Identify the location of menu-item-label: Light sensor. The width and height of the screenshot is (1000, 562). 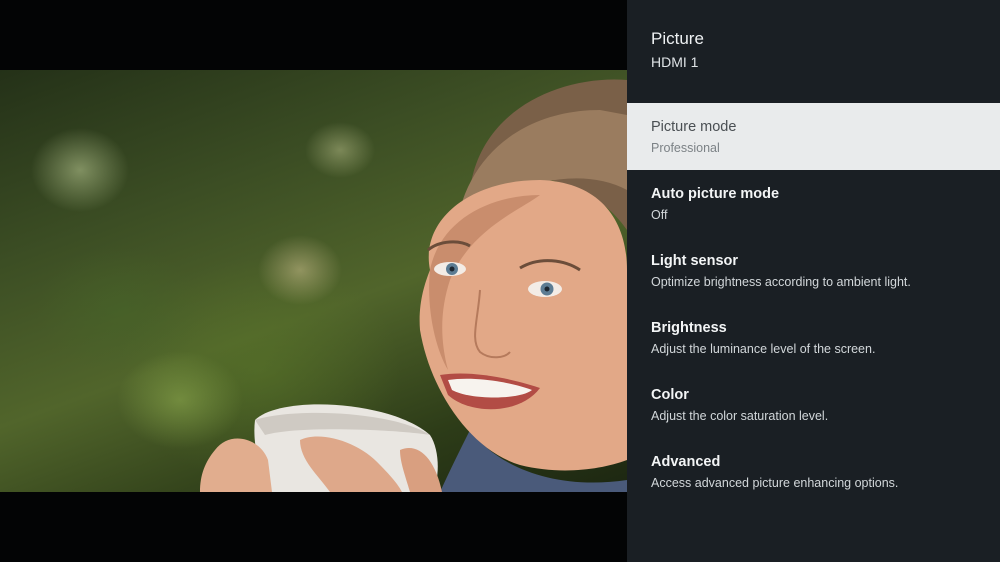
(695, 261).